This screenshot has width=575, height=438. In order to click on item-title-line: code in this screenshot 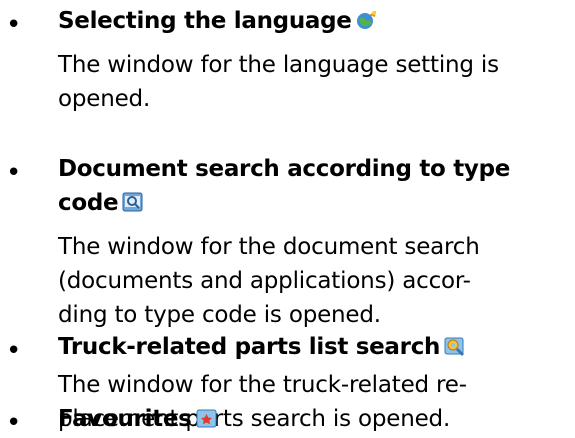, I will do `click(308, 203)`.